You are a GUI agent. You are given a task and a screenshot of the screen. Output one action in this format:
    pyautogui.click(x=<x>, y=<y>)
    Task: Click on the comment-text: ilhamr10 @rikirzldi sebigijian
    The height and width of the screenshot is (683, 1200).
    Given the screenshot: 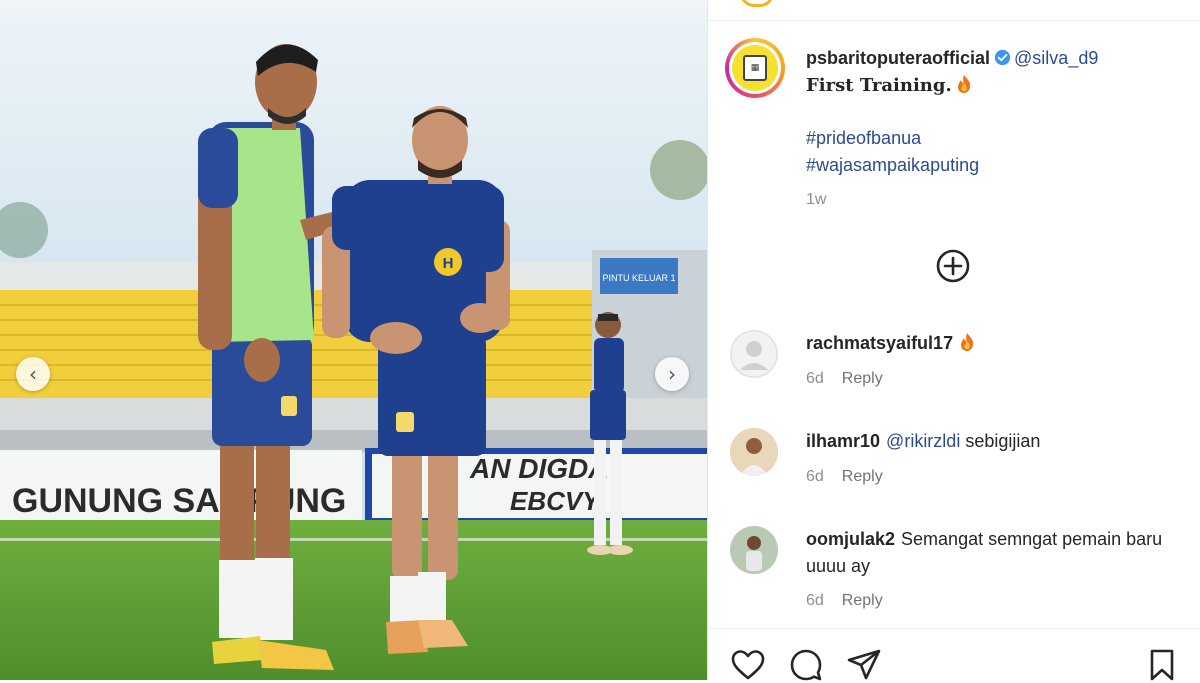 What is the action you would take?
    pyautogui.click(x=996, y=441)
    